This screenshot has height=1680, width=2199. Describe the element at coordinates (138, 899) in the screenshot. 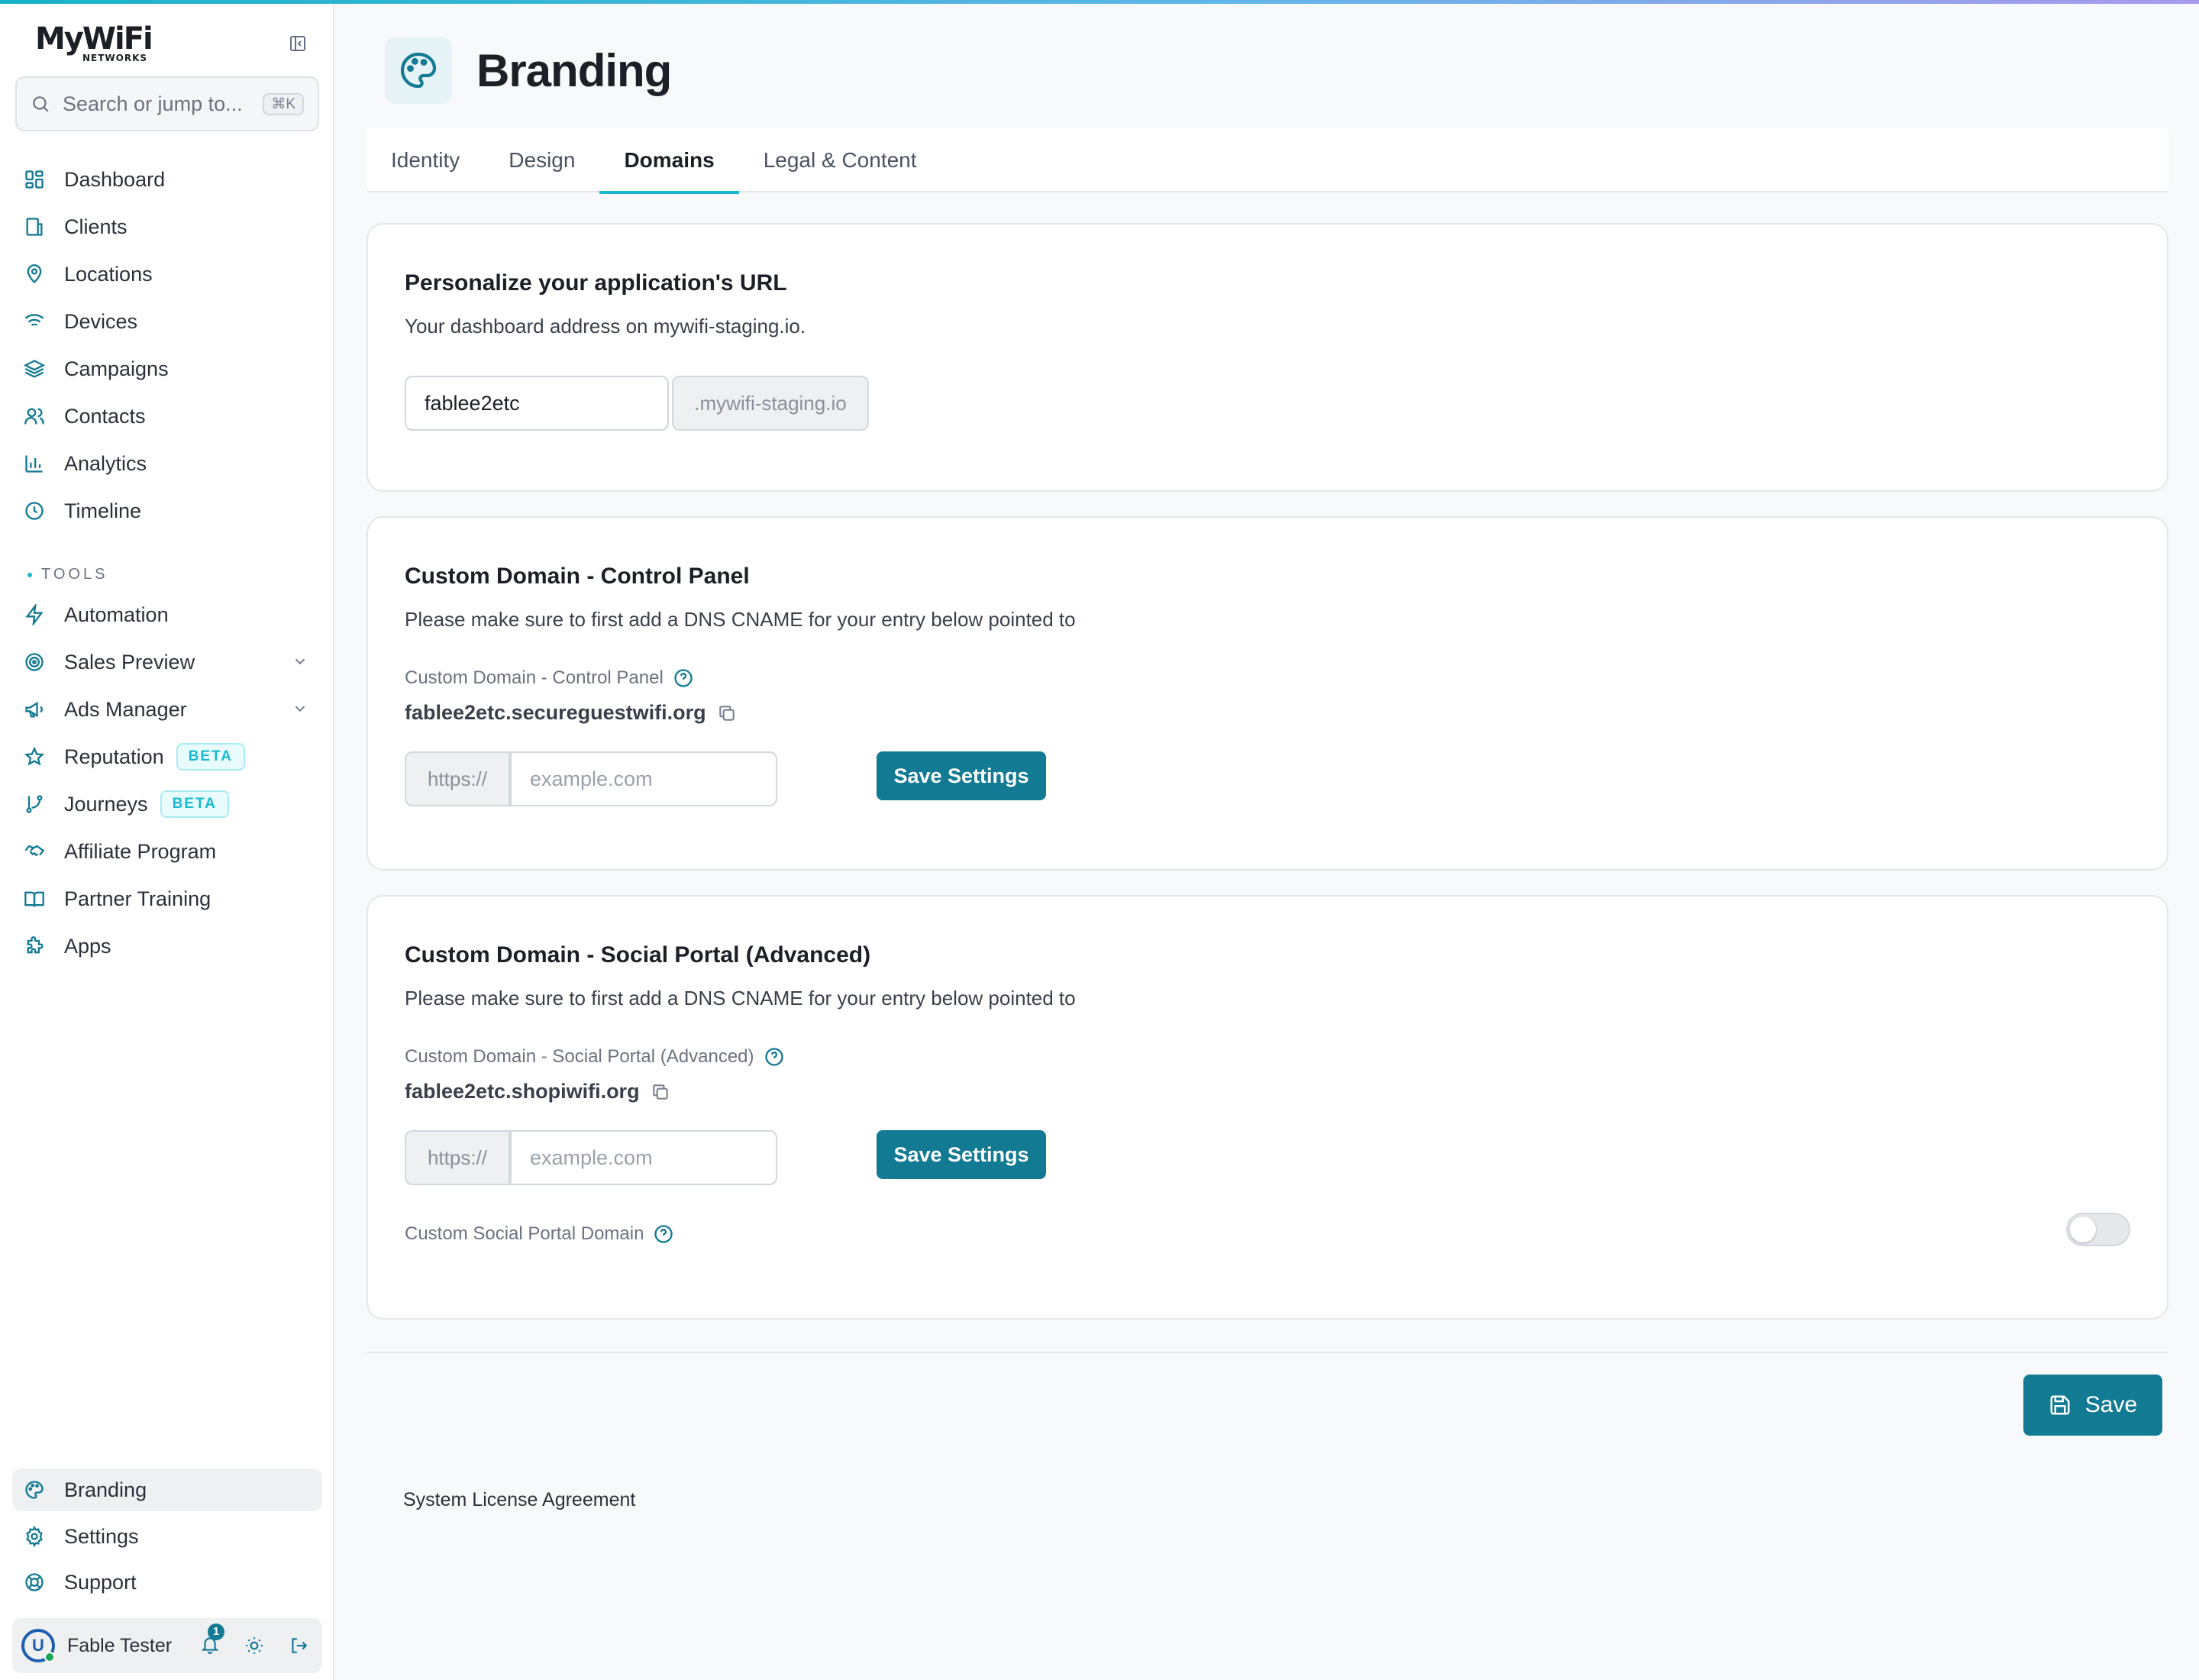

I see `sidebar-item-label: Partner Training` at that location.